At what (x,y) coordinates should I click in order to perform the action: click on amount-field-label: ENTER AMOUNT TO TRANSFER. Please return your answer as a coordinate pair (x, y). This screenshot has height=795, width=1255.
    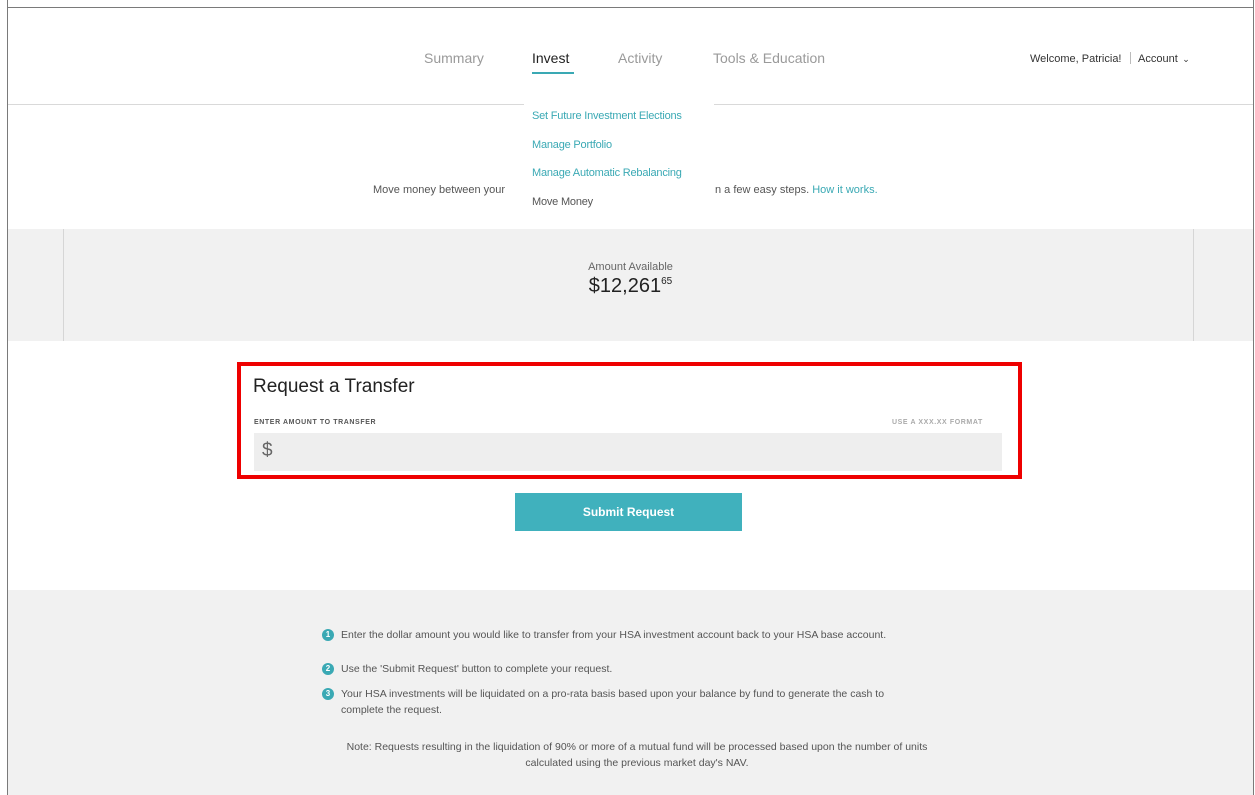
    Looking at the image, I should click on (315, 422).